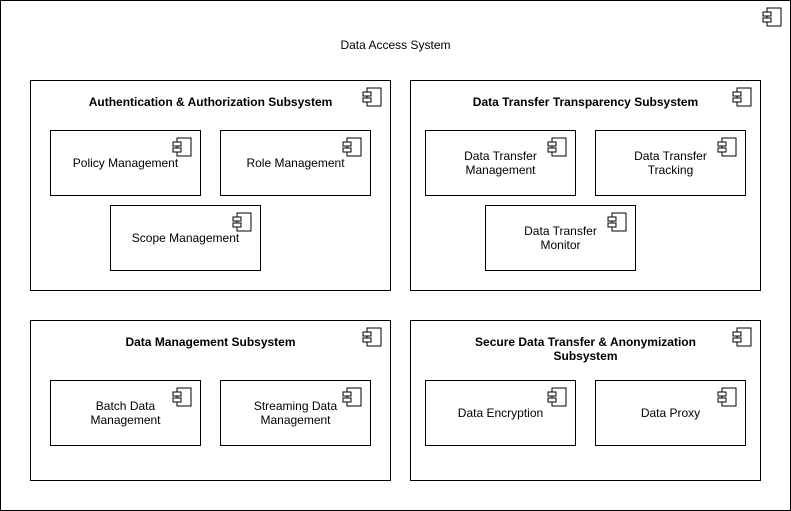 The height and width of the screenshot is (511, 791). Describe the element at coordinates (295, 413) in the screenshot. I see `component-streaming-data-management: Streaming Data Management` at that location.